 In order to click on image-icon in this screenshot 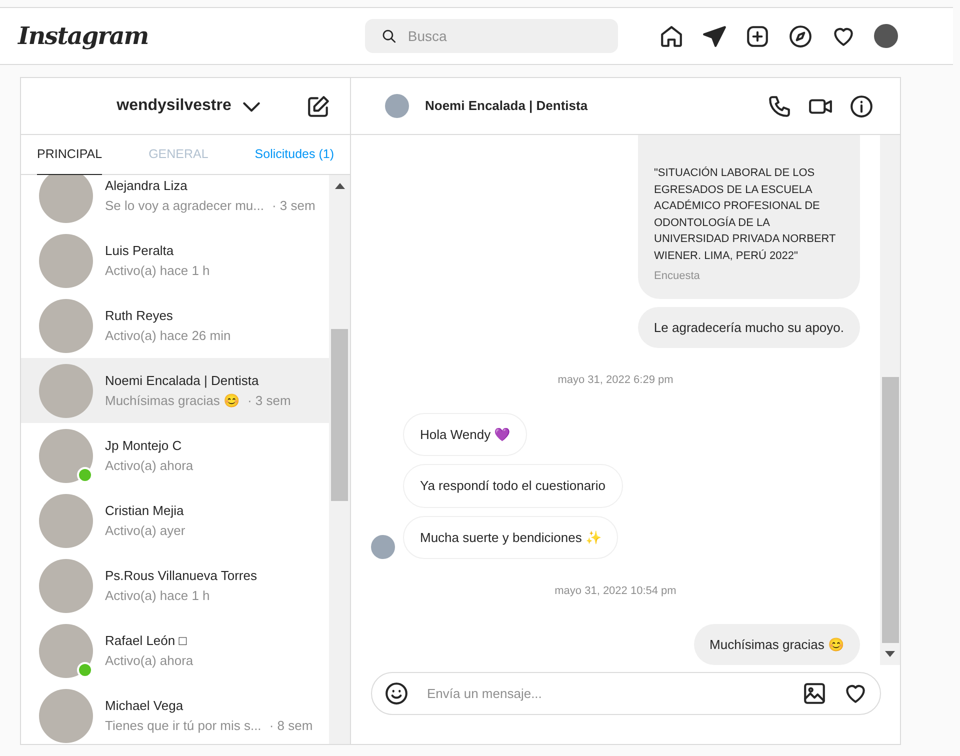, I will do `click(814, 693)`.